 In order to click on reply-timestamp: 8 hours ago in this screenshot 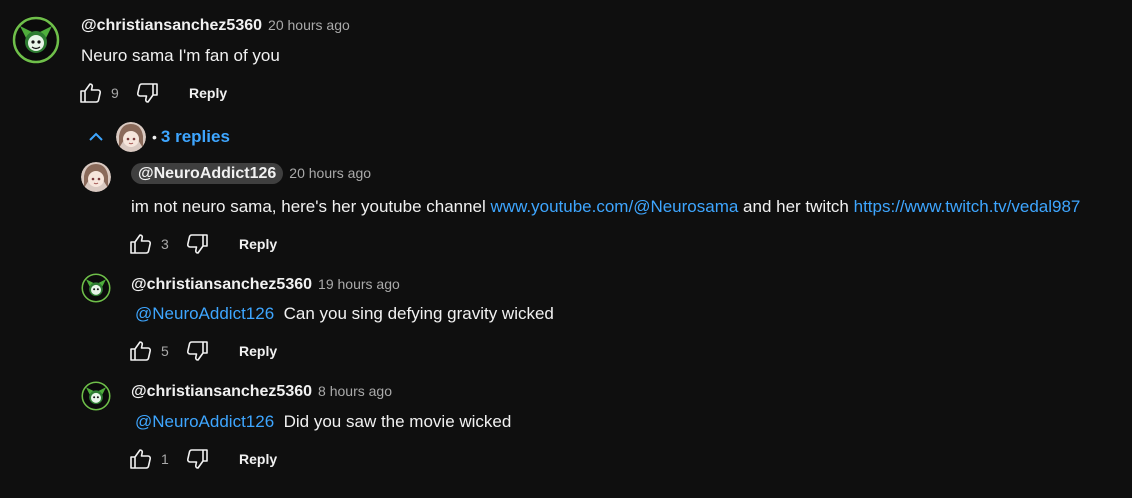, I will do `click(355, 391)`.